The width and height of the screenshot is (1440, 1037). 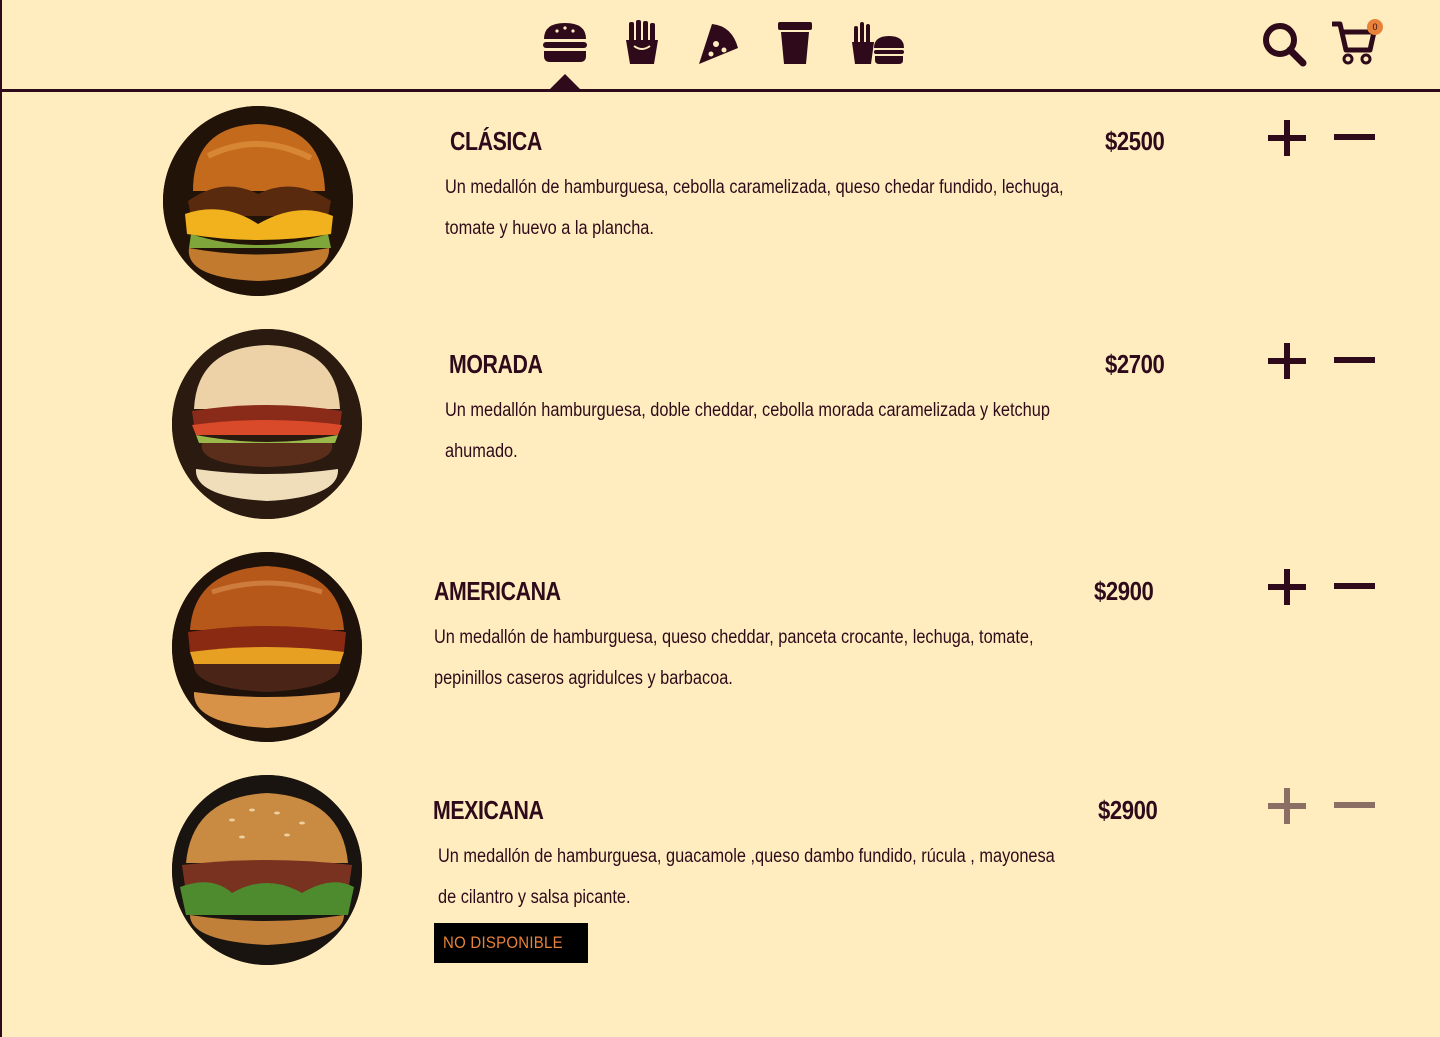 What do you see at coordinates (267, 870) in the screenshot?
I see `burger-photo-mexicana` at bounding box center [267, 870].